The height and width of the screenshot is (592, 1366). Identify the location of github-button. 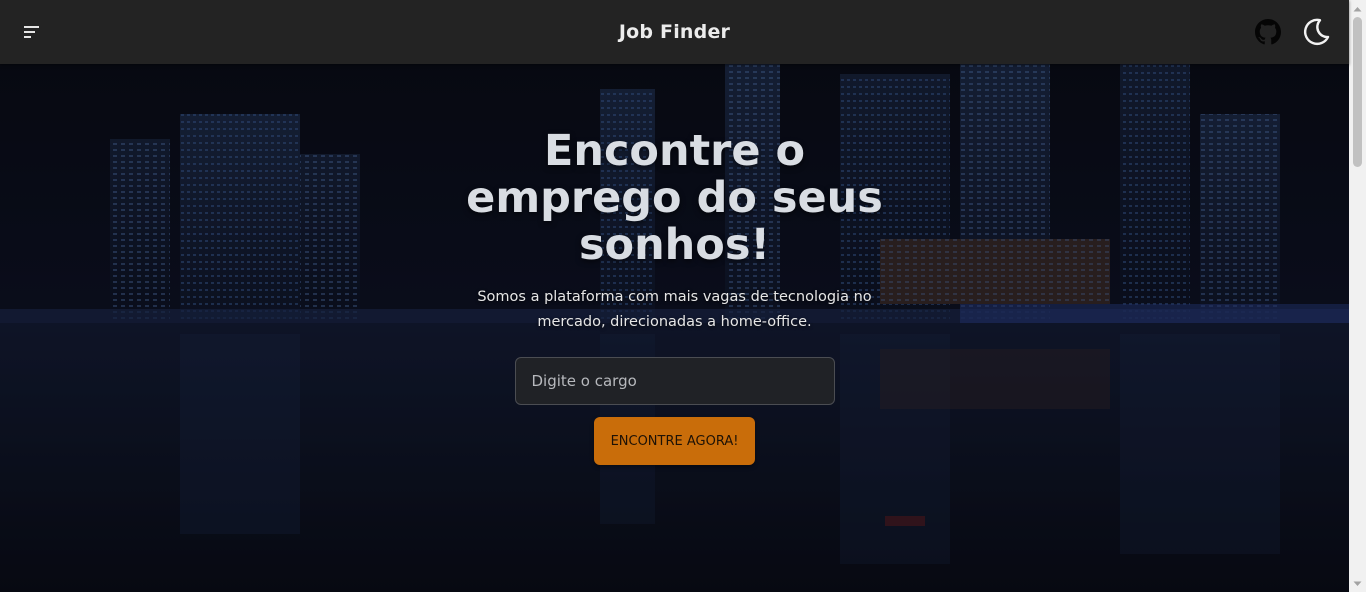
(1268, 32).